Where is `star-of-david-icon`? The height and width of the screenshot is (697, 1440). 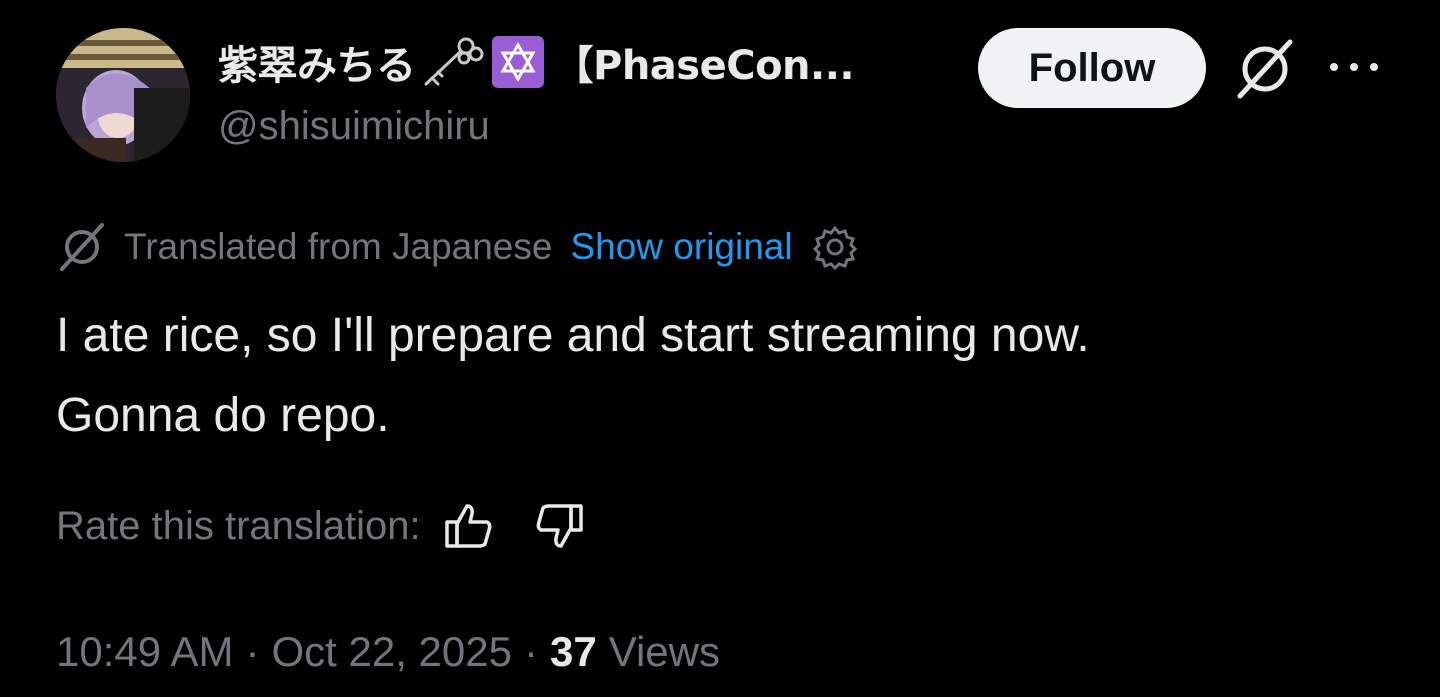 star-of-david-icon is located at coordinates (517, 62).